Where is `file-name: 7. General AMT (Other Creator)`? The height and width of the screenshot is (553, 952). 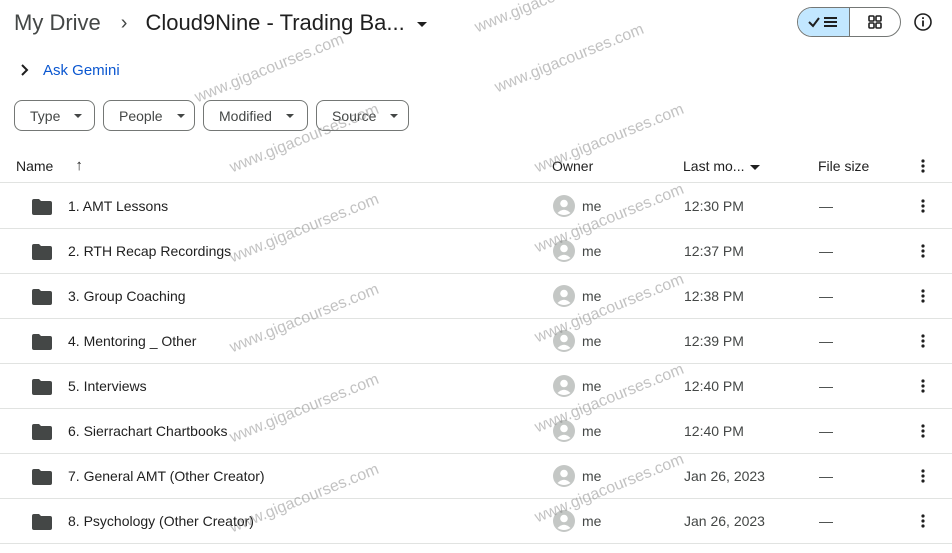
file-name: 7. General AMT (Other Creator) is located at coordinates (166, 476).